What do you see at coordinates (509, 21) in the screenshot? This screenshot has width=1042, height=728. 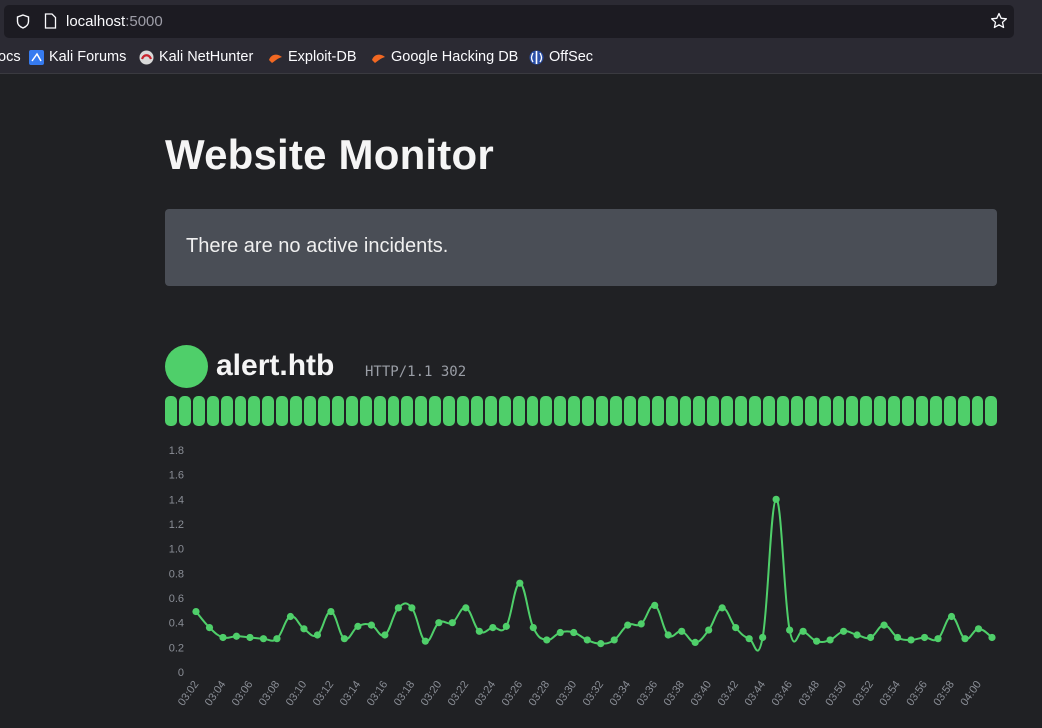 I see `address-bar: localhost:5000` at bounding box center [509, 21].